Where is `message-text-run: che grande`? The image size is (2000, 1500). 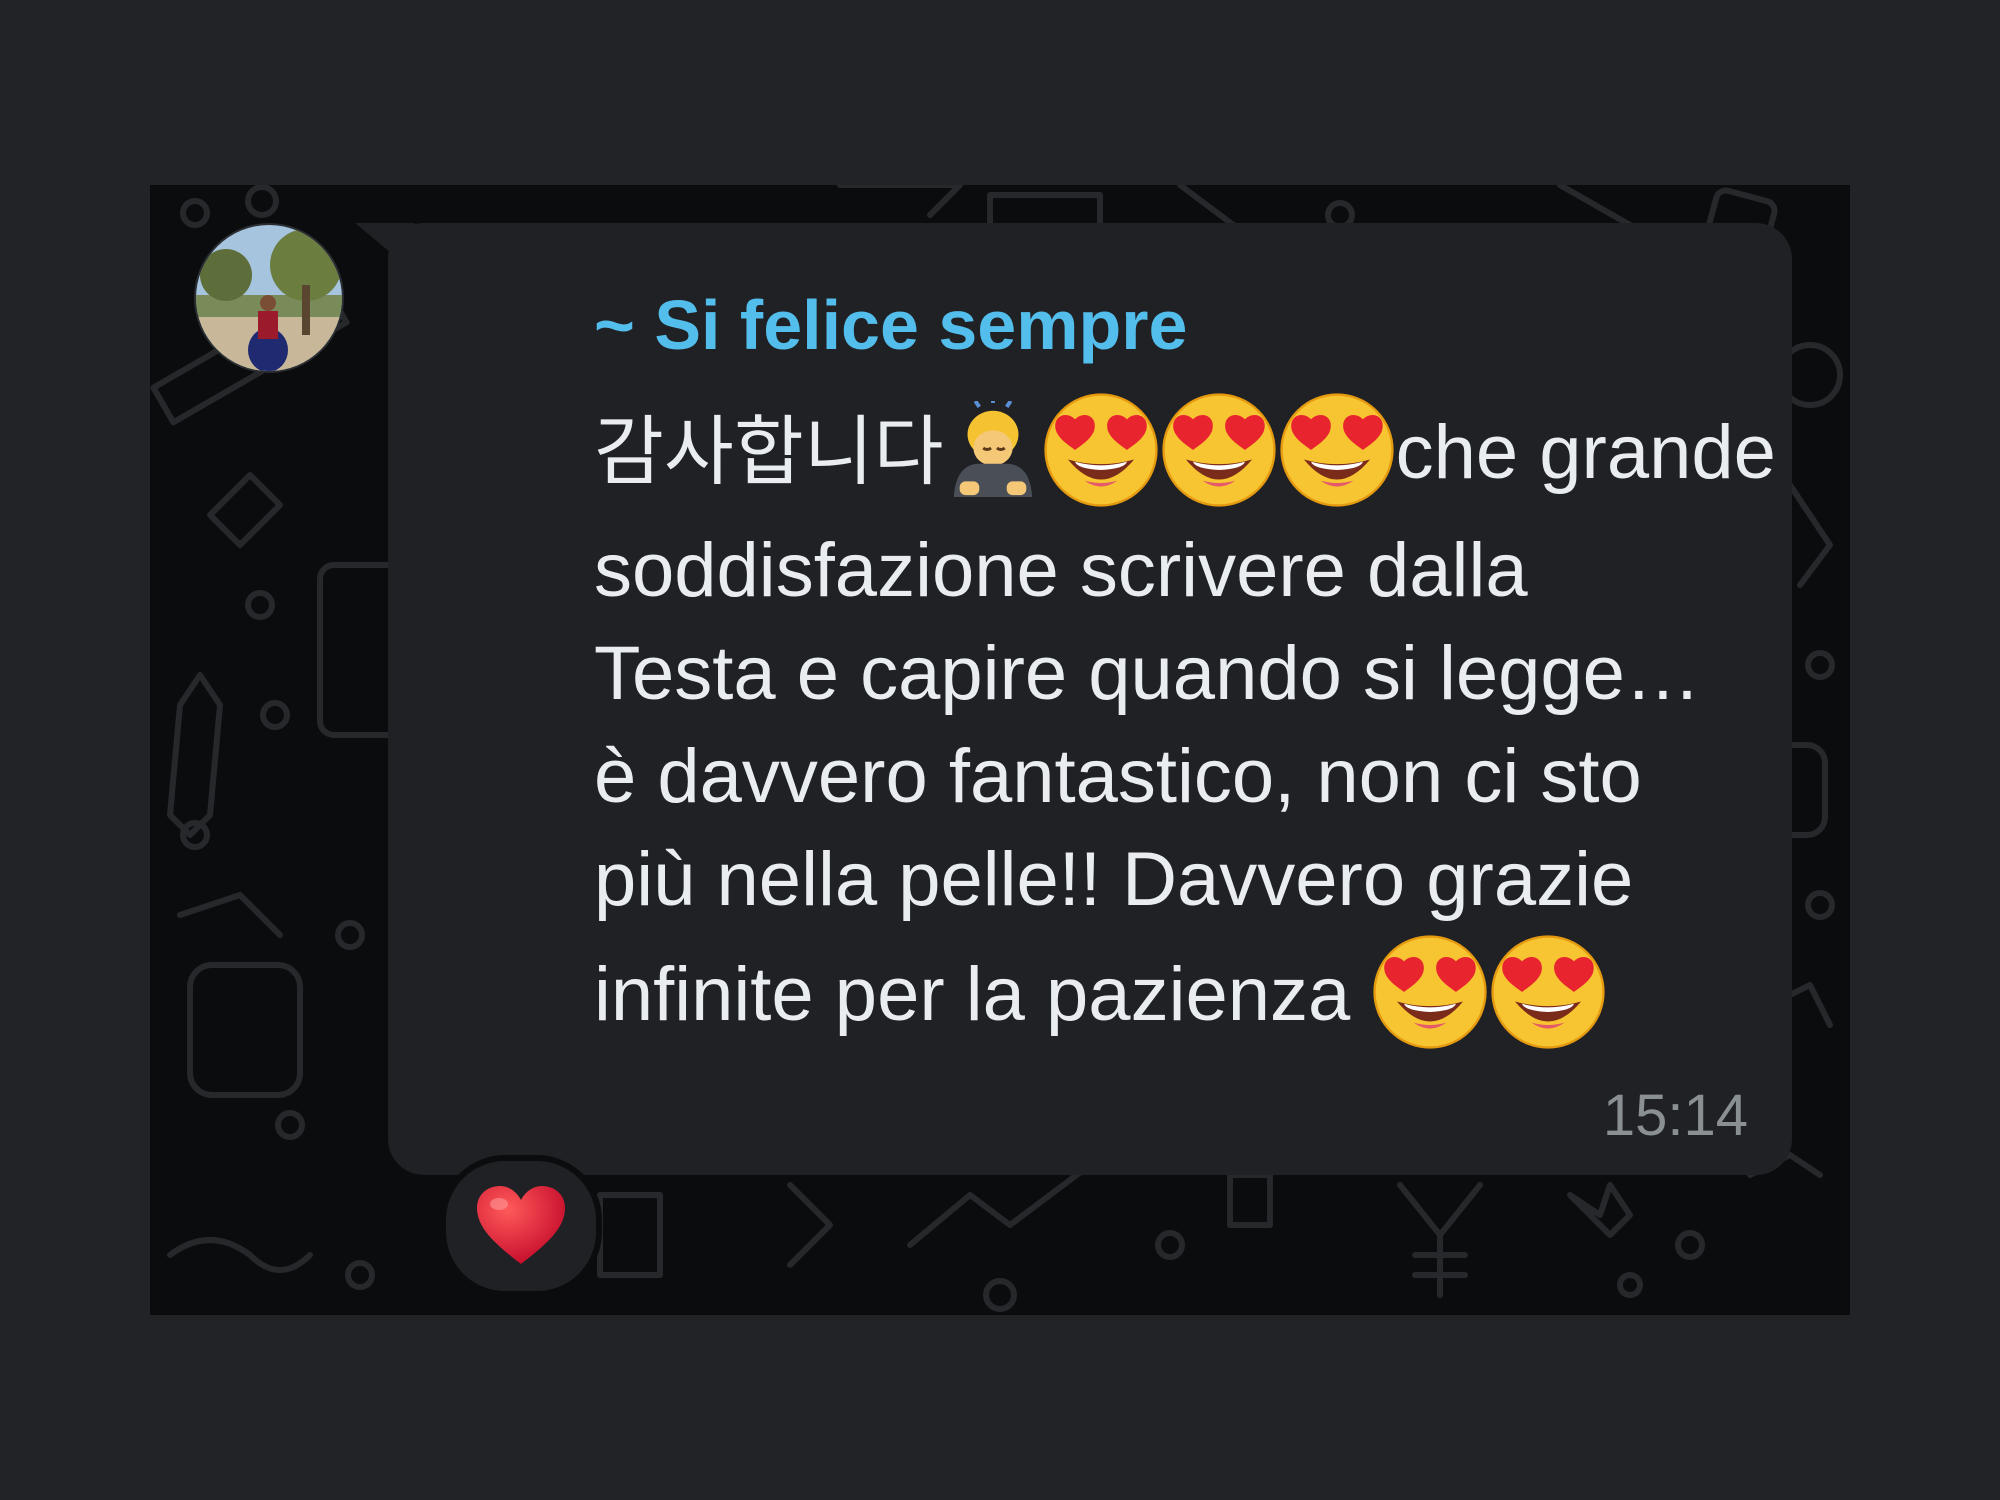 message-text-run: che grande is located at coordinates (1585, 453).